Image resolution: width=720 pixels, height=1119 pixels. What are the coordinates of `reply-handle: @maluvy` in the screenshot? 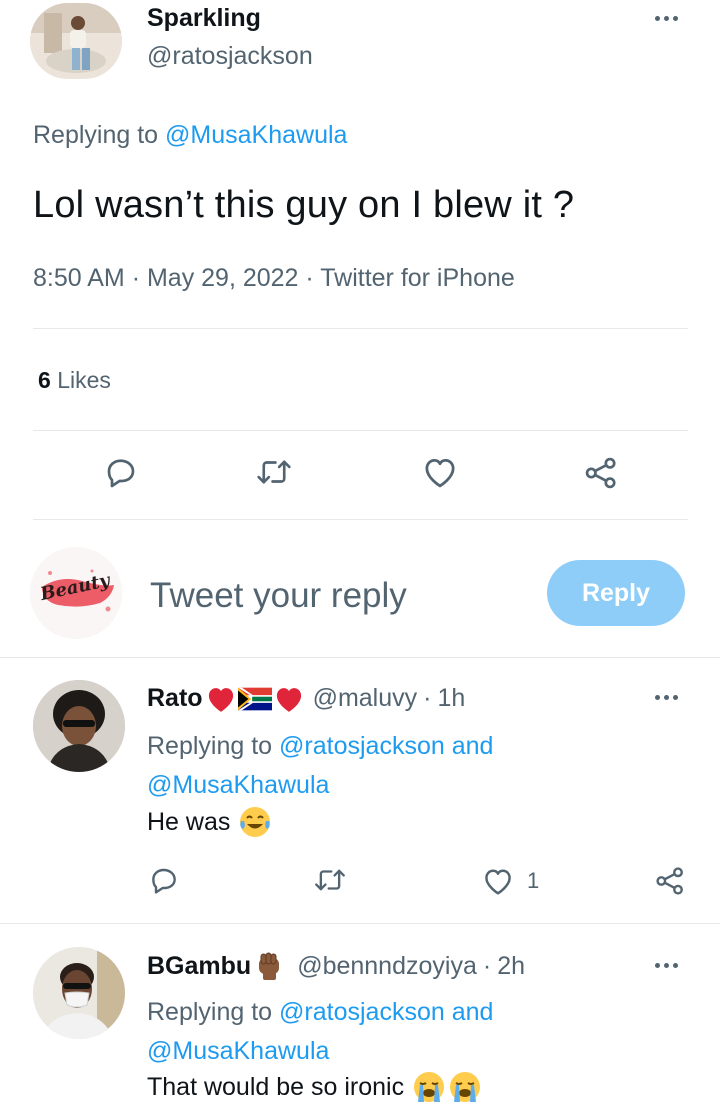 It's located at (365, 698).